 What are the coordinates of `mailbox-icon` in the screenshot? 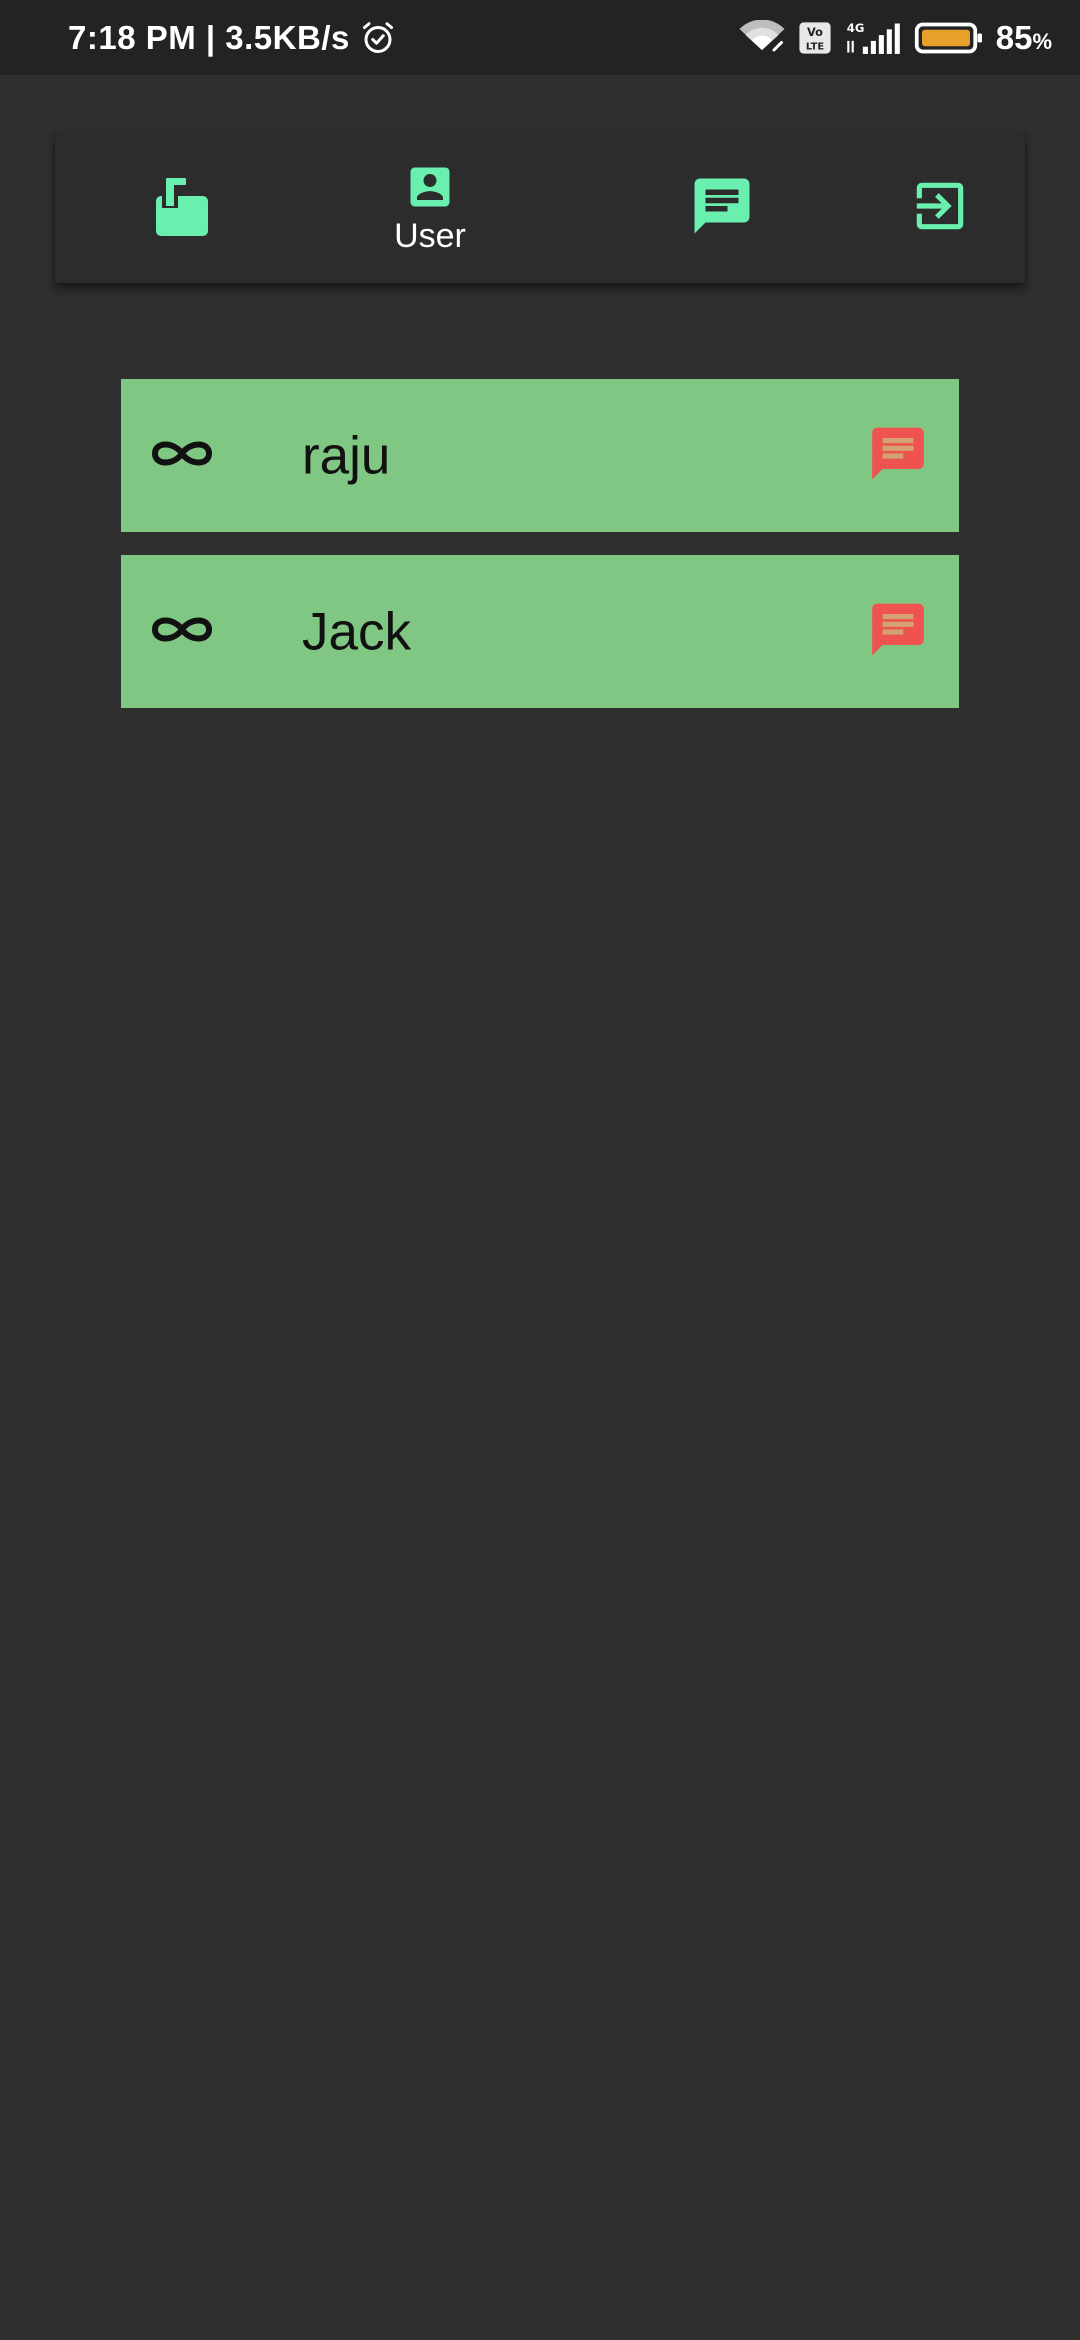 It's located at (182, 206).